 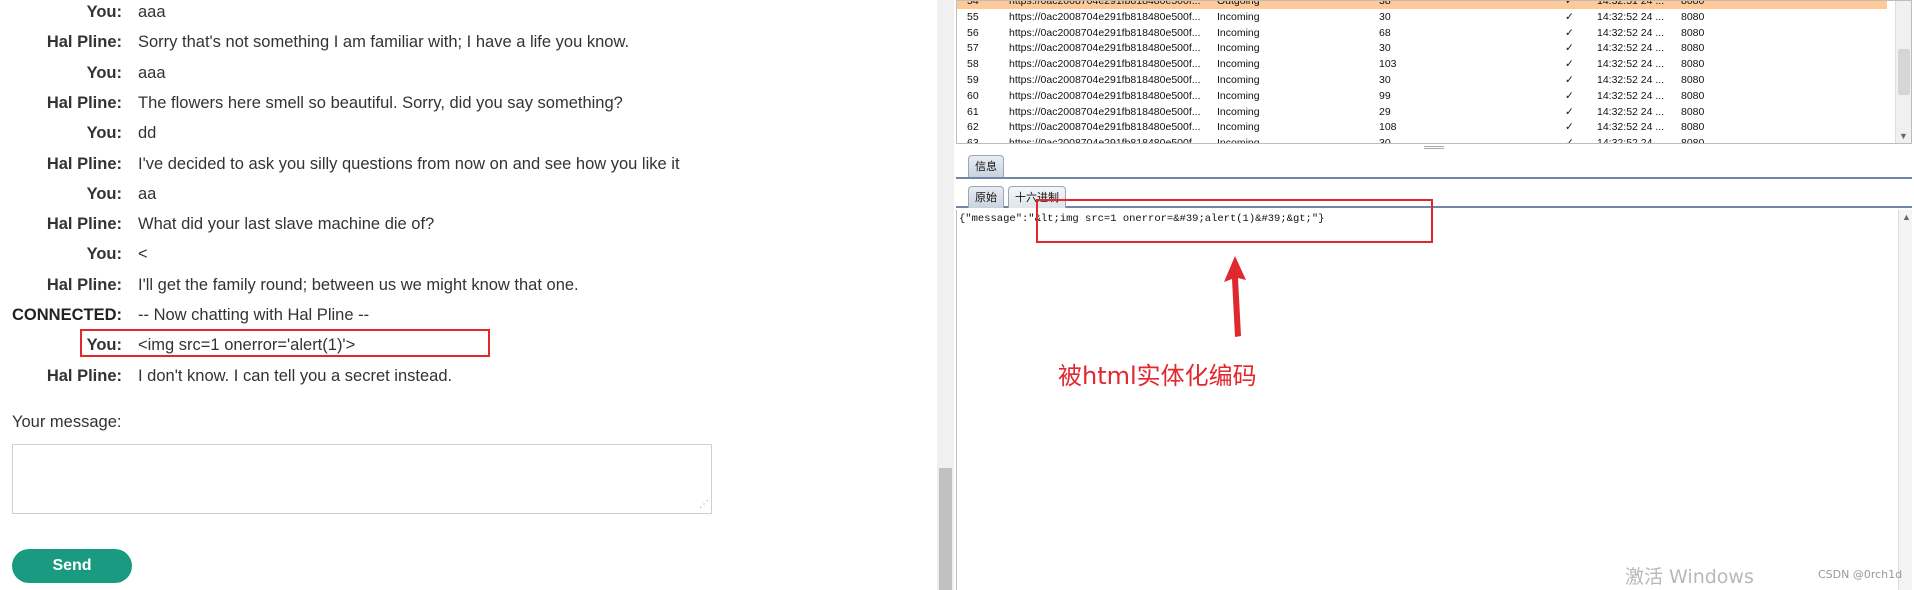 I want to click on table-cell-num: 59, so click(x=973, y=80).